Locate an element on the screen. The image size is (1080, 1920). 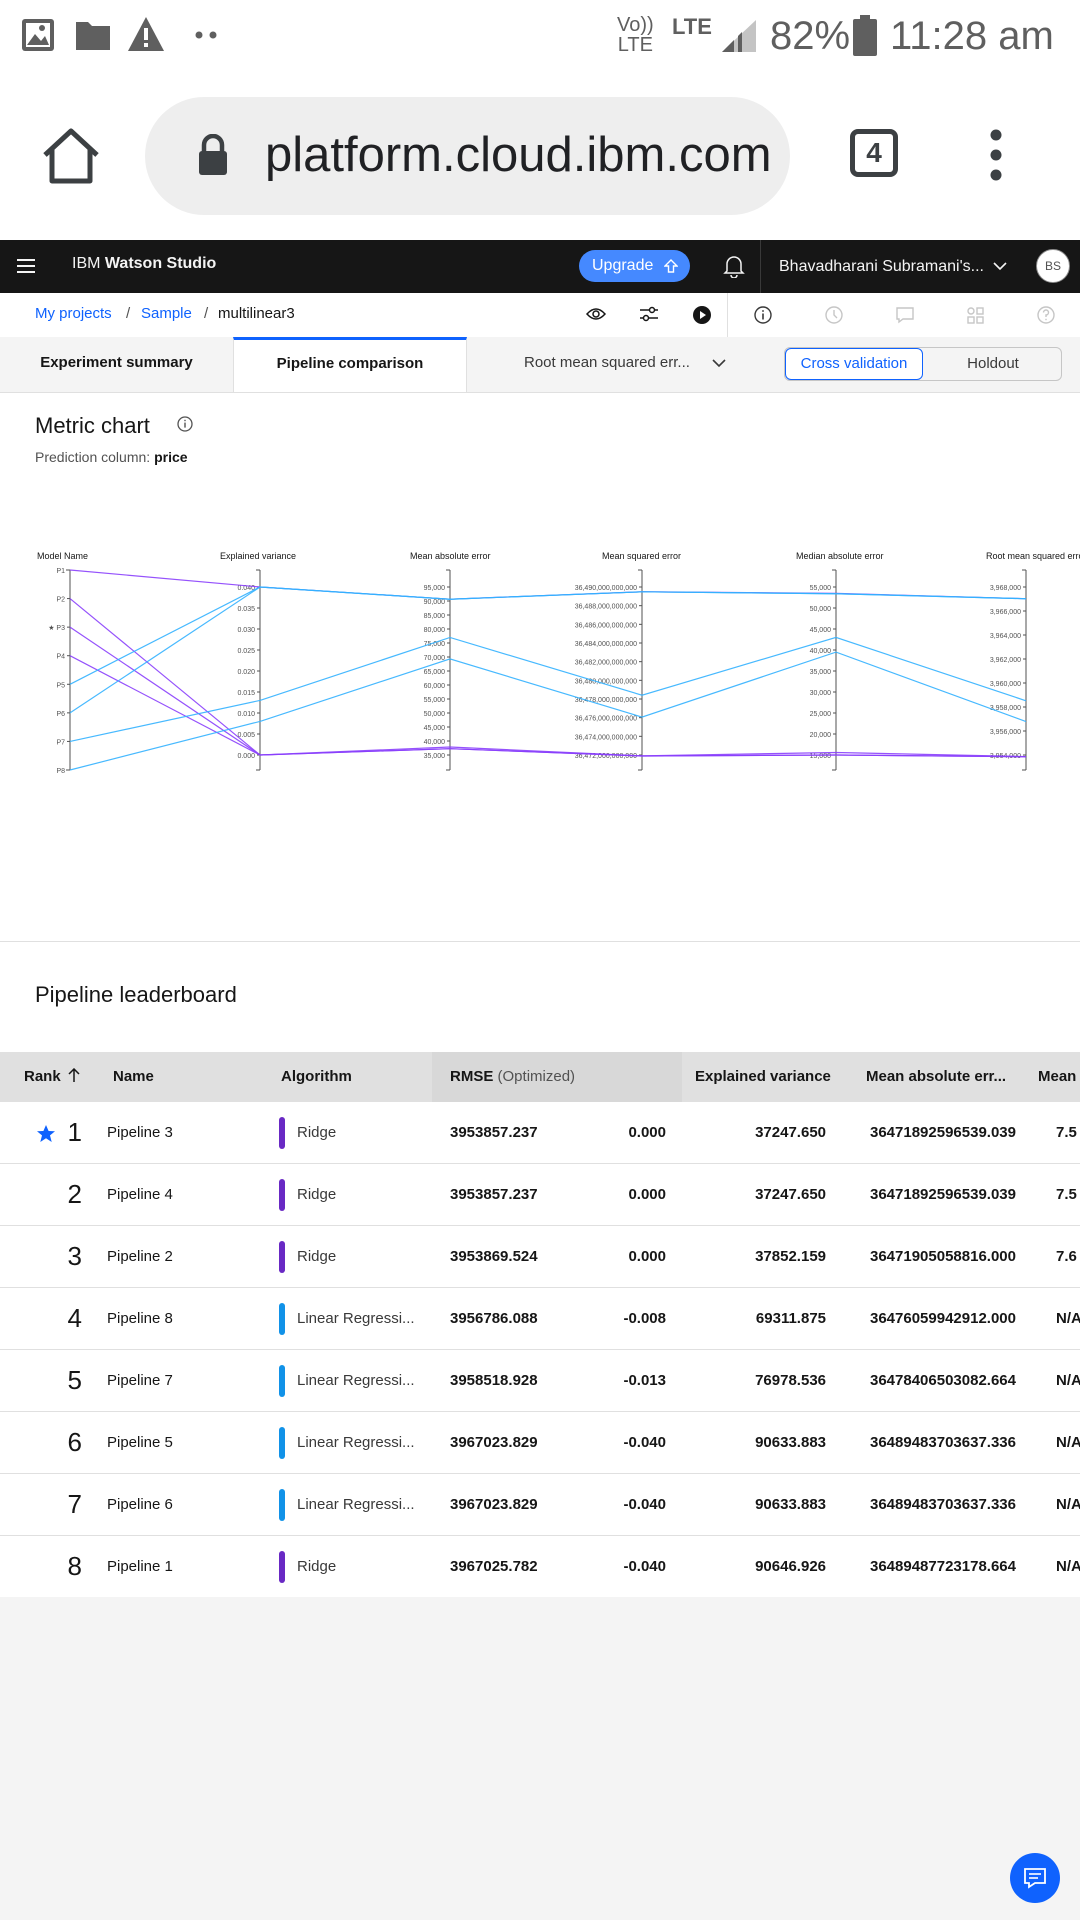
pipeline-name: Pipeline 3 is located at coordinates (140, 1132).